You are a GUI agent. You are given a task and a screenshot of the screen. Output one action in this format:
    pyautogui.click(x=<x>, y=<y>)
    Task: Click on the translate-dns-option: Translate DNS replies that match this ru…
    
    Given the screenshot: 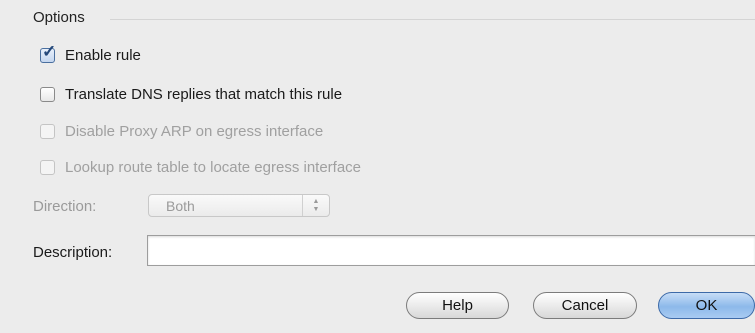 What is the action you would take?
    pyautogui.click(x=191, y=94)
    